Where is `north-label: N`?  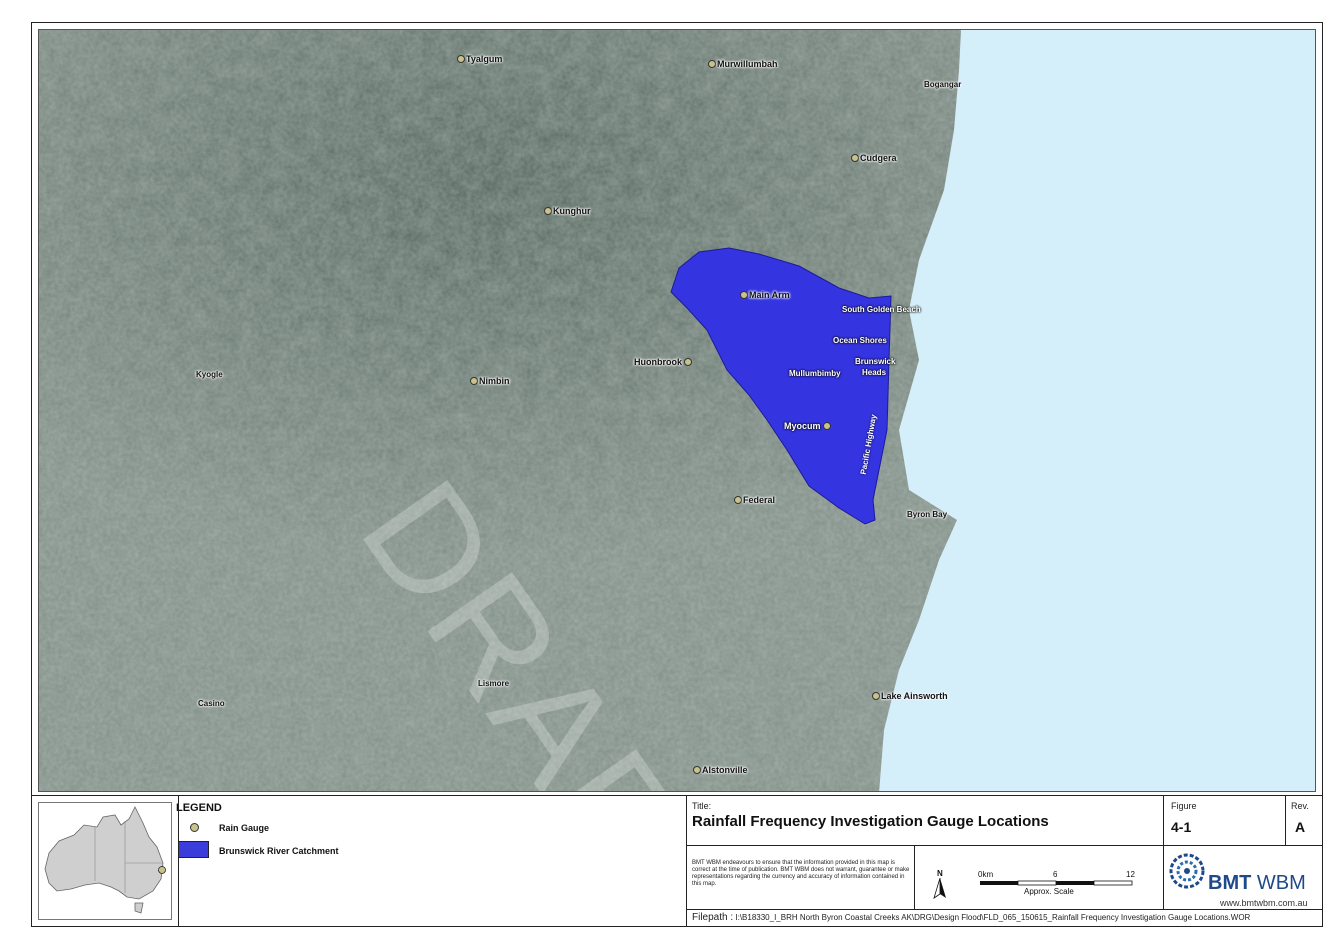 north-label: N is located at coordinates (940, 873).